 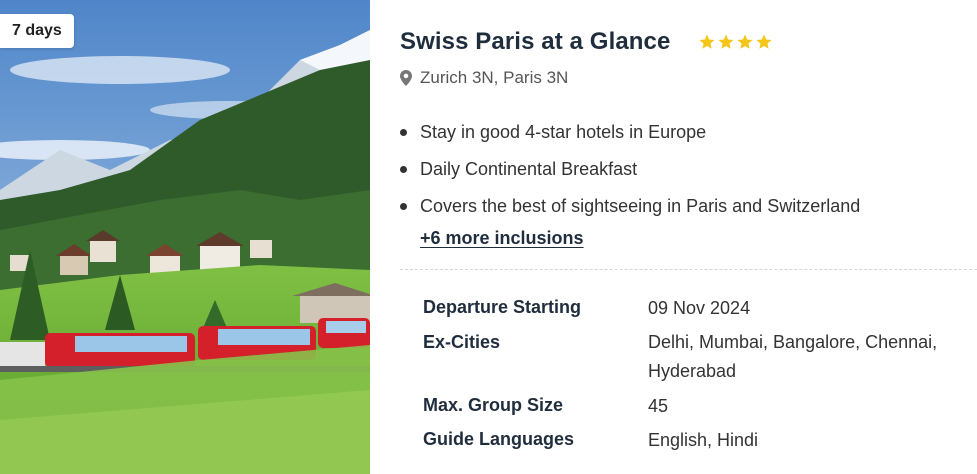 What do you see at coordinates (502, 238) in the screenshot?
I see `more-inclusions-link: +6 more inclusions` at bounding box center [502, 238].